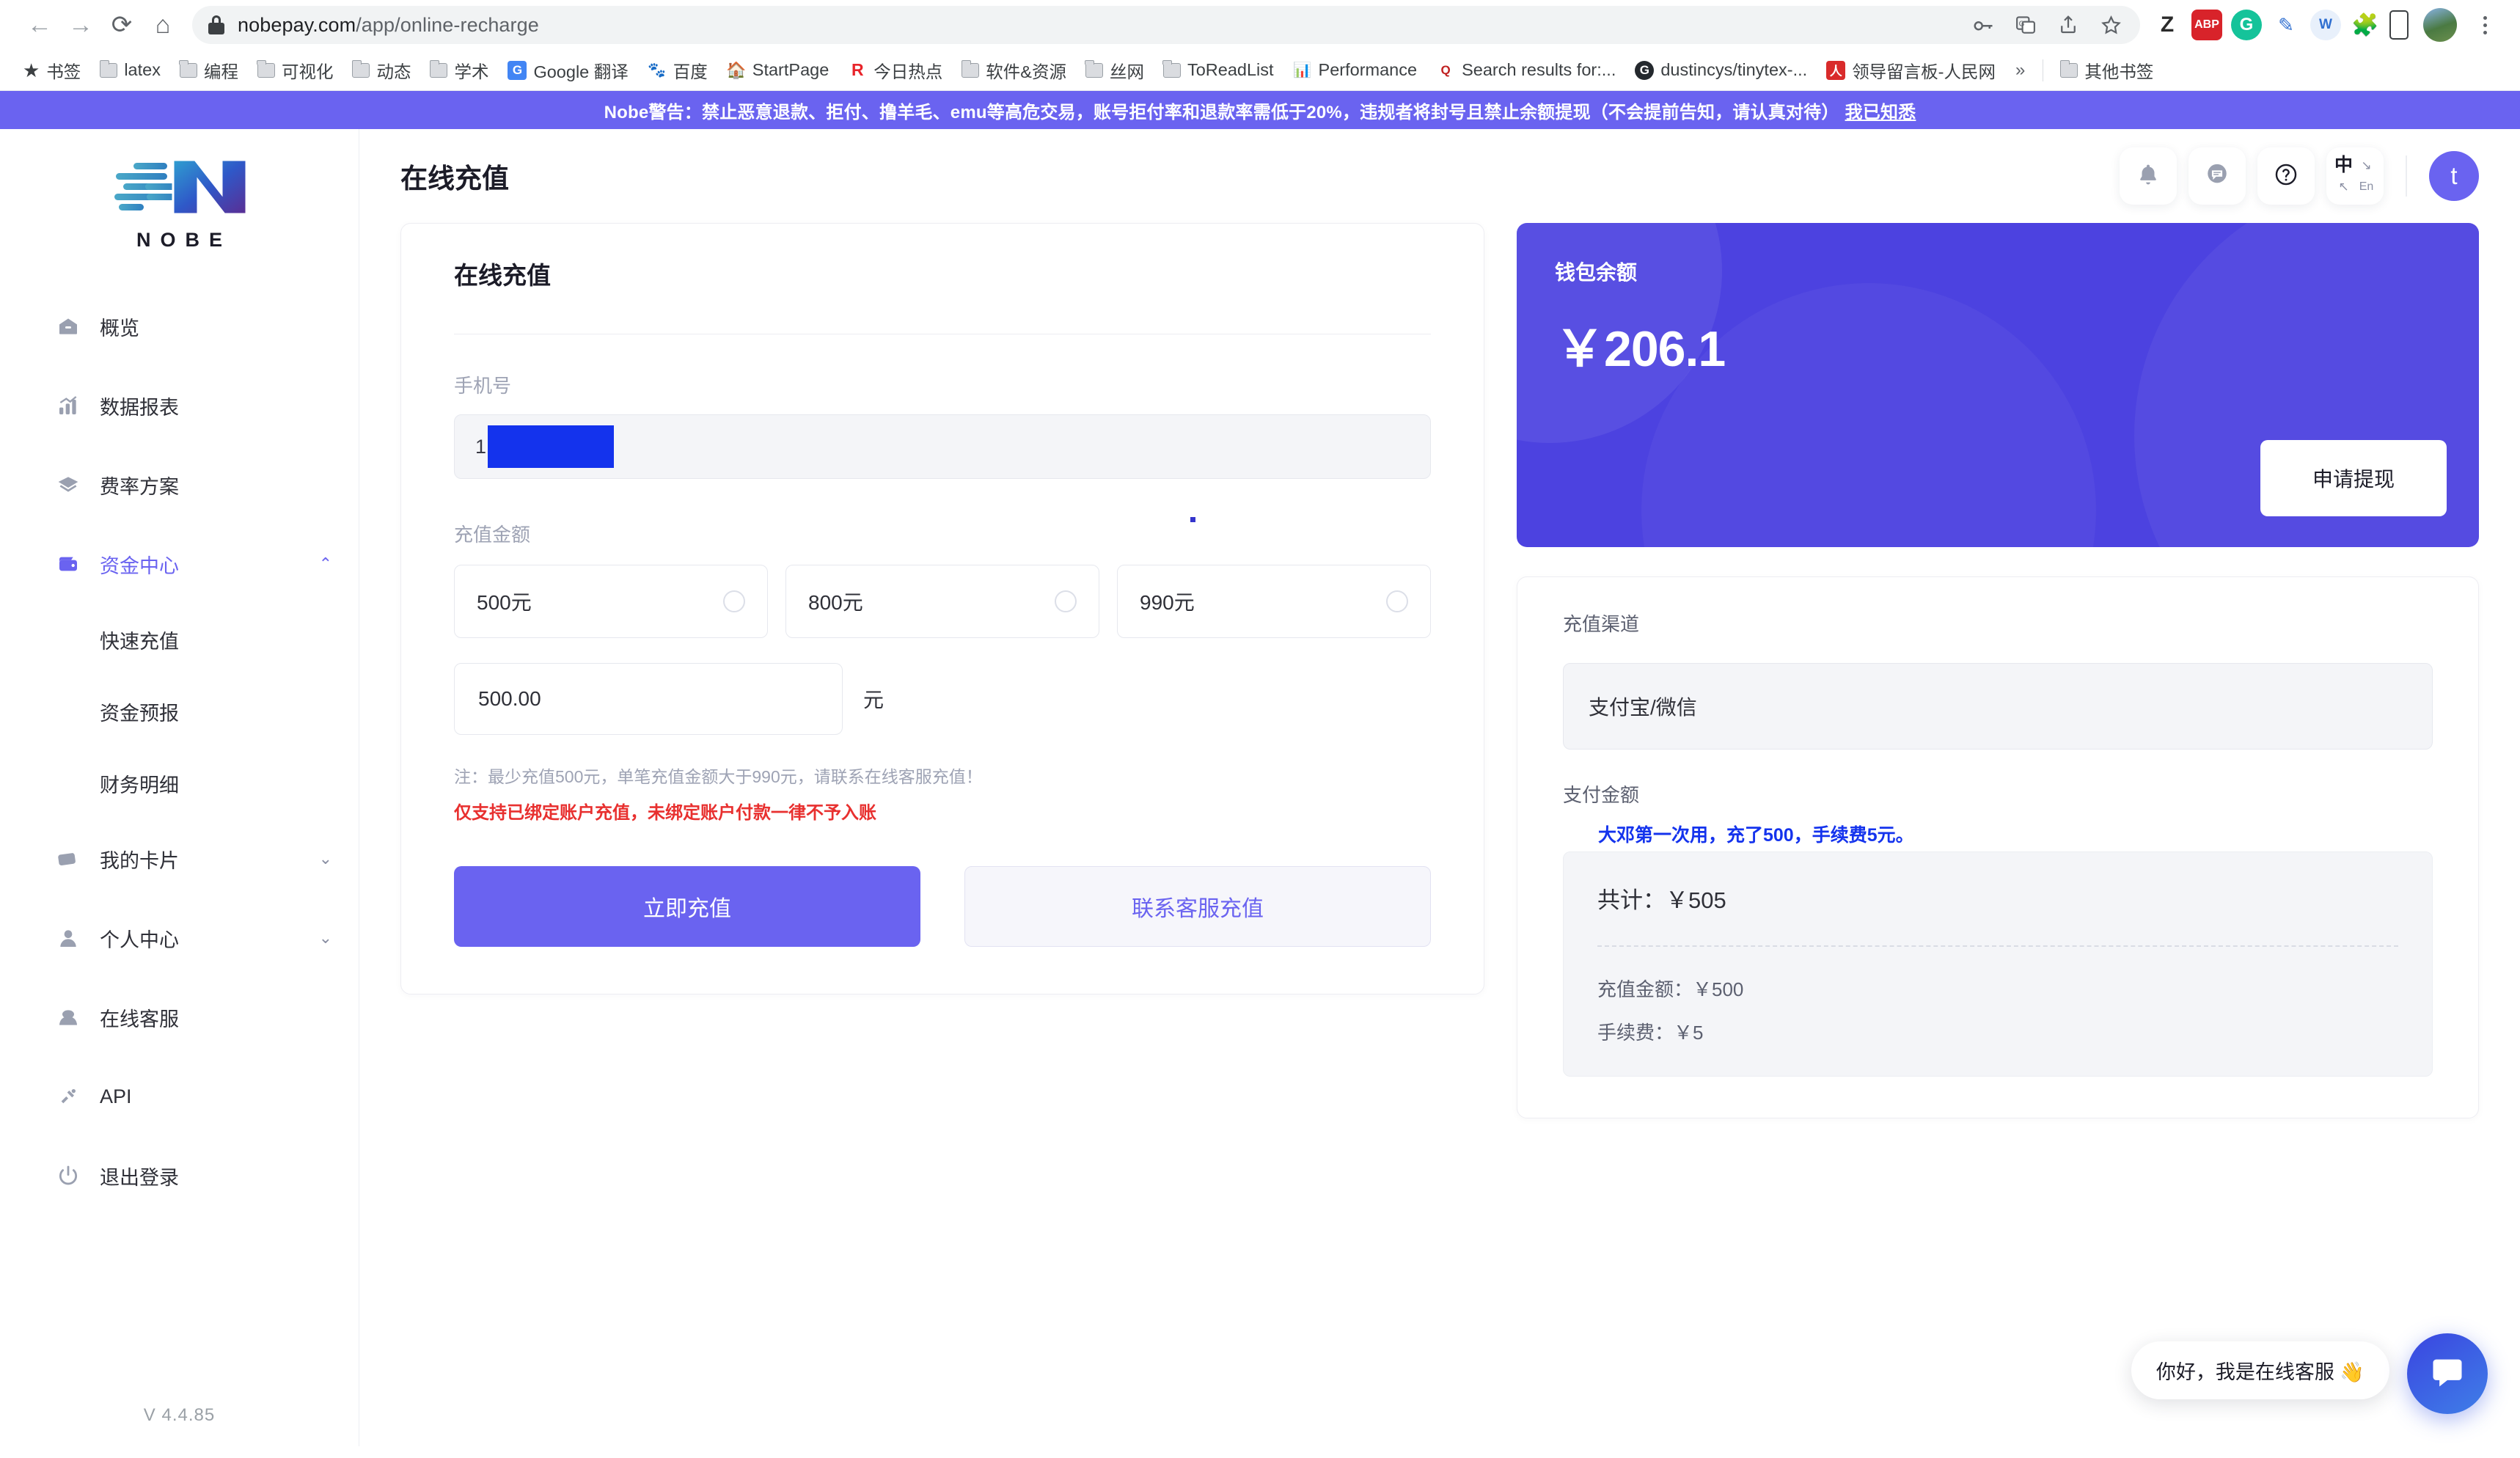 Image resolution: width=2520 pixels, height=1458 pixels. What do you see at coordinates (611, 601) in the screenshot?
I see `amount-option-500: 500元` at bounding box center [611, 601].